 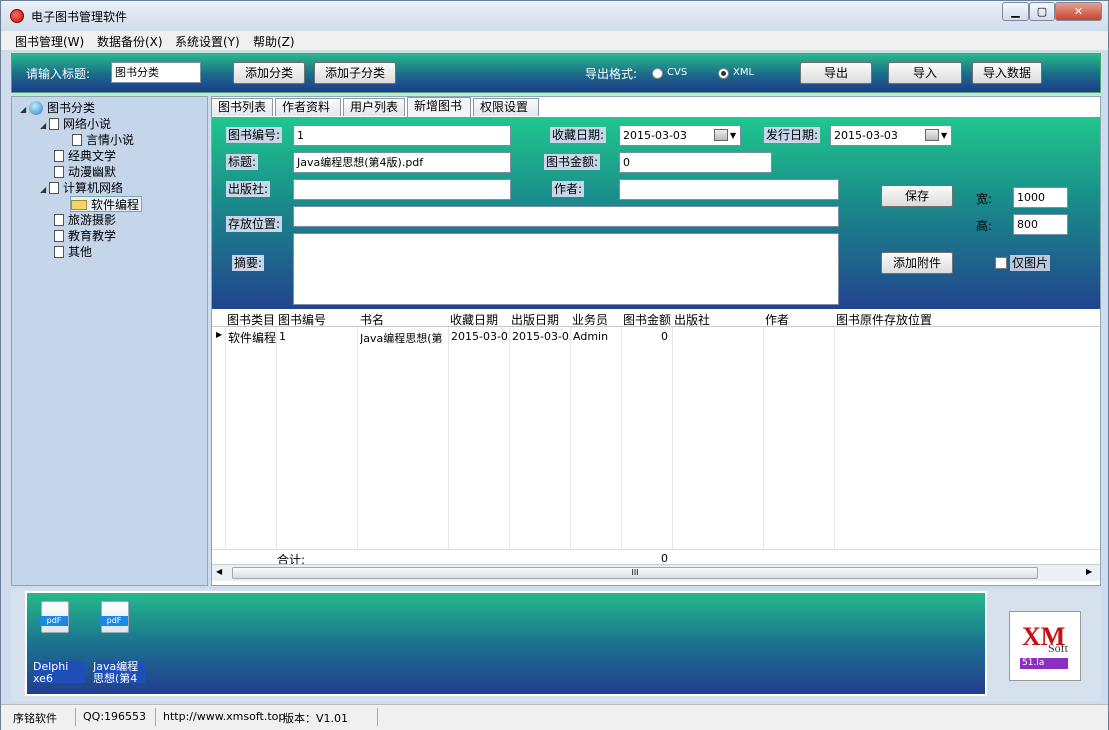 I want to click on column-header: 出版日期, so click(x=540, y=319).